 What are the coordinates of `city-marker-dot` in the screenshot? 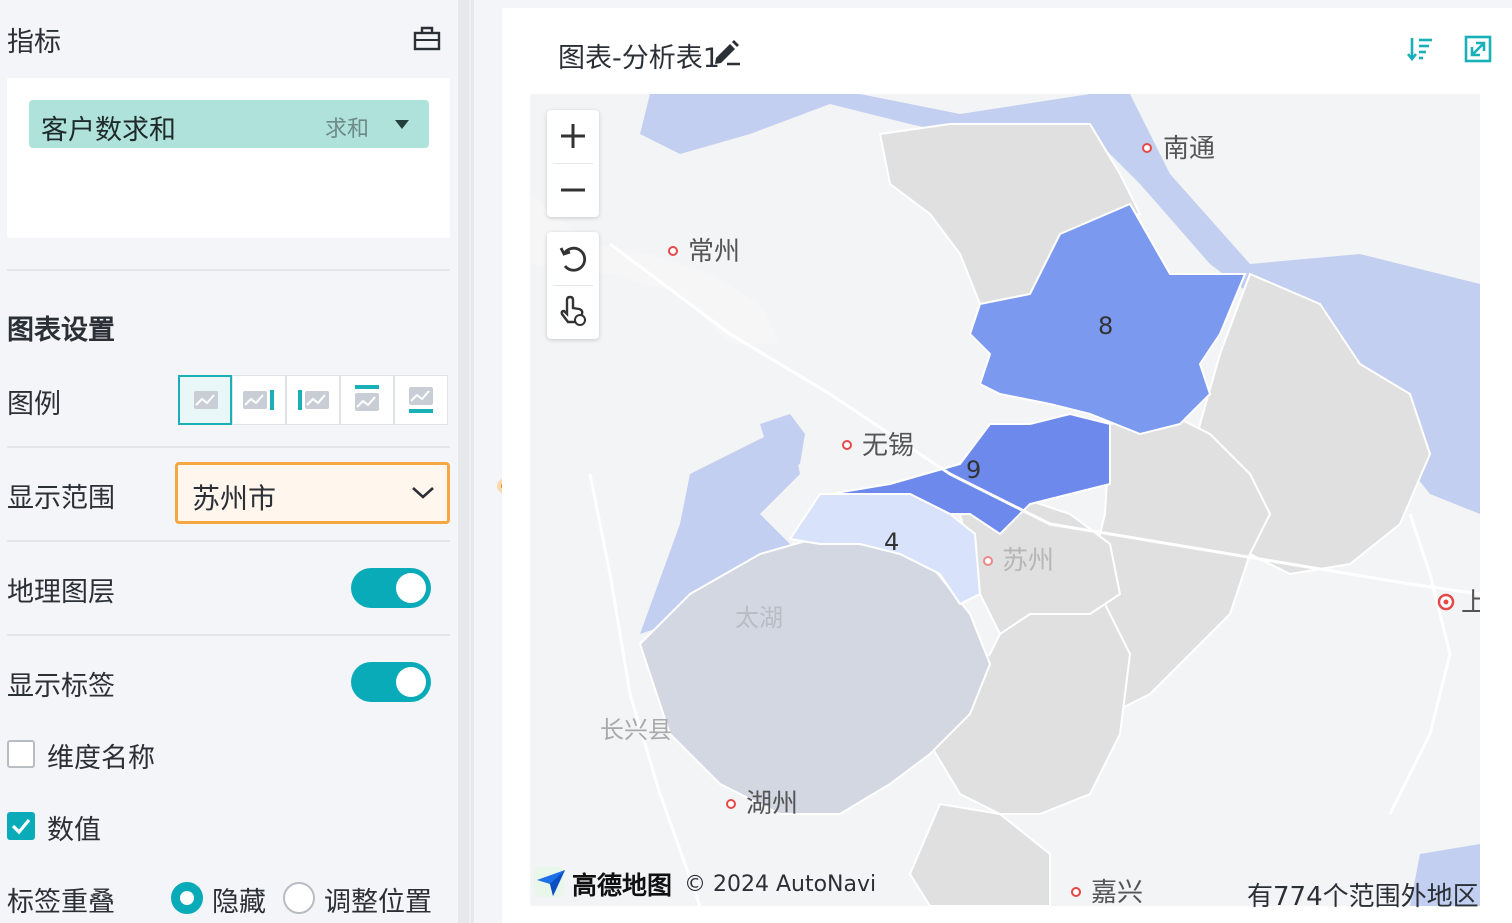 It's located at (1446, 602).